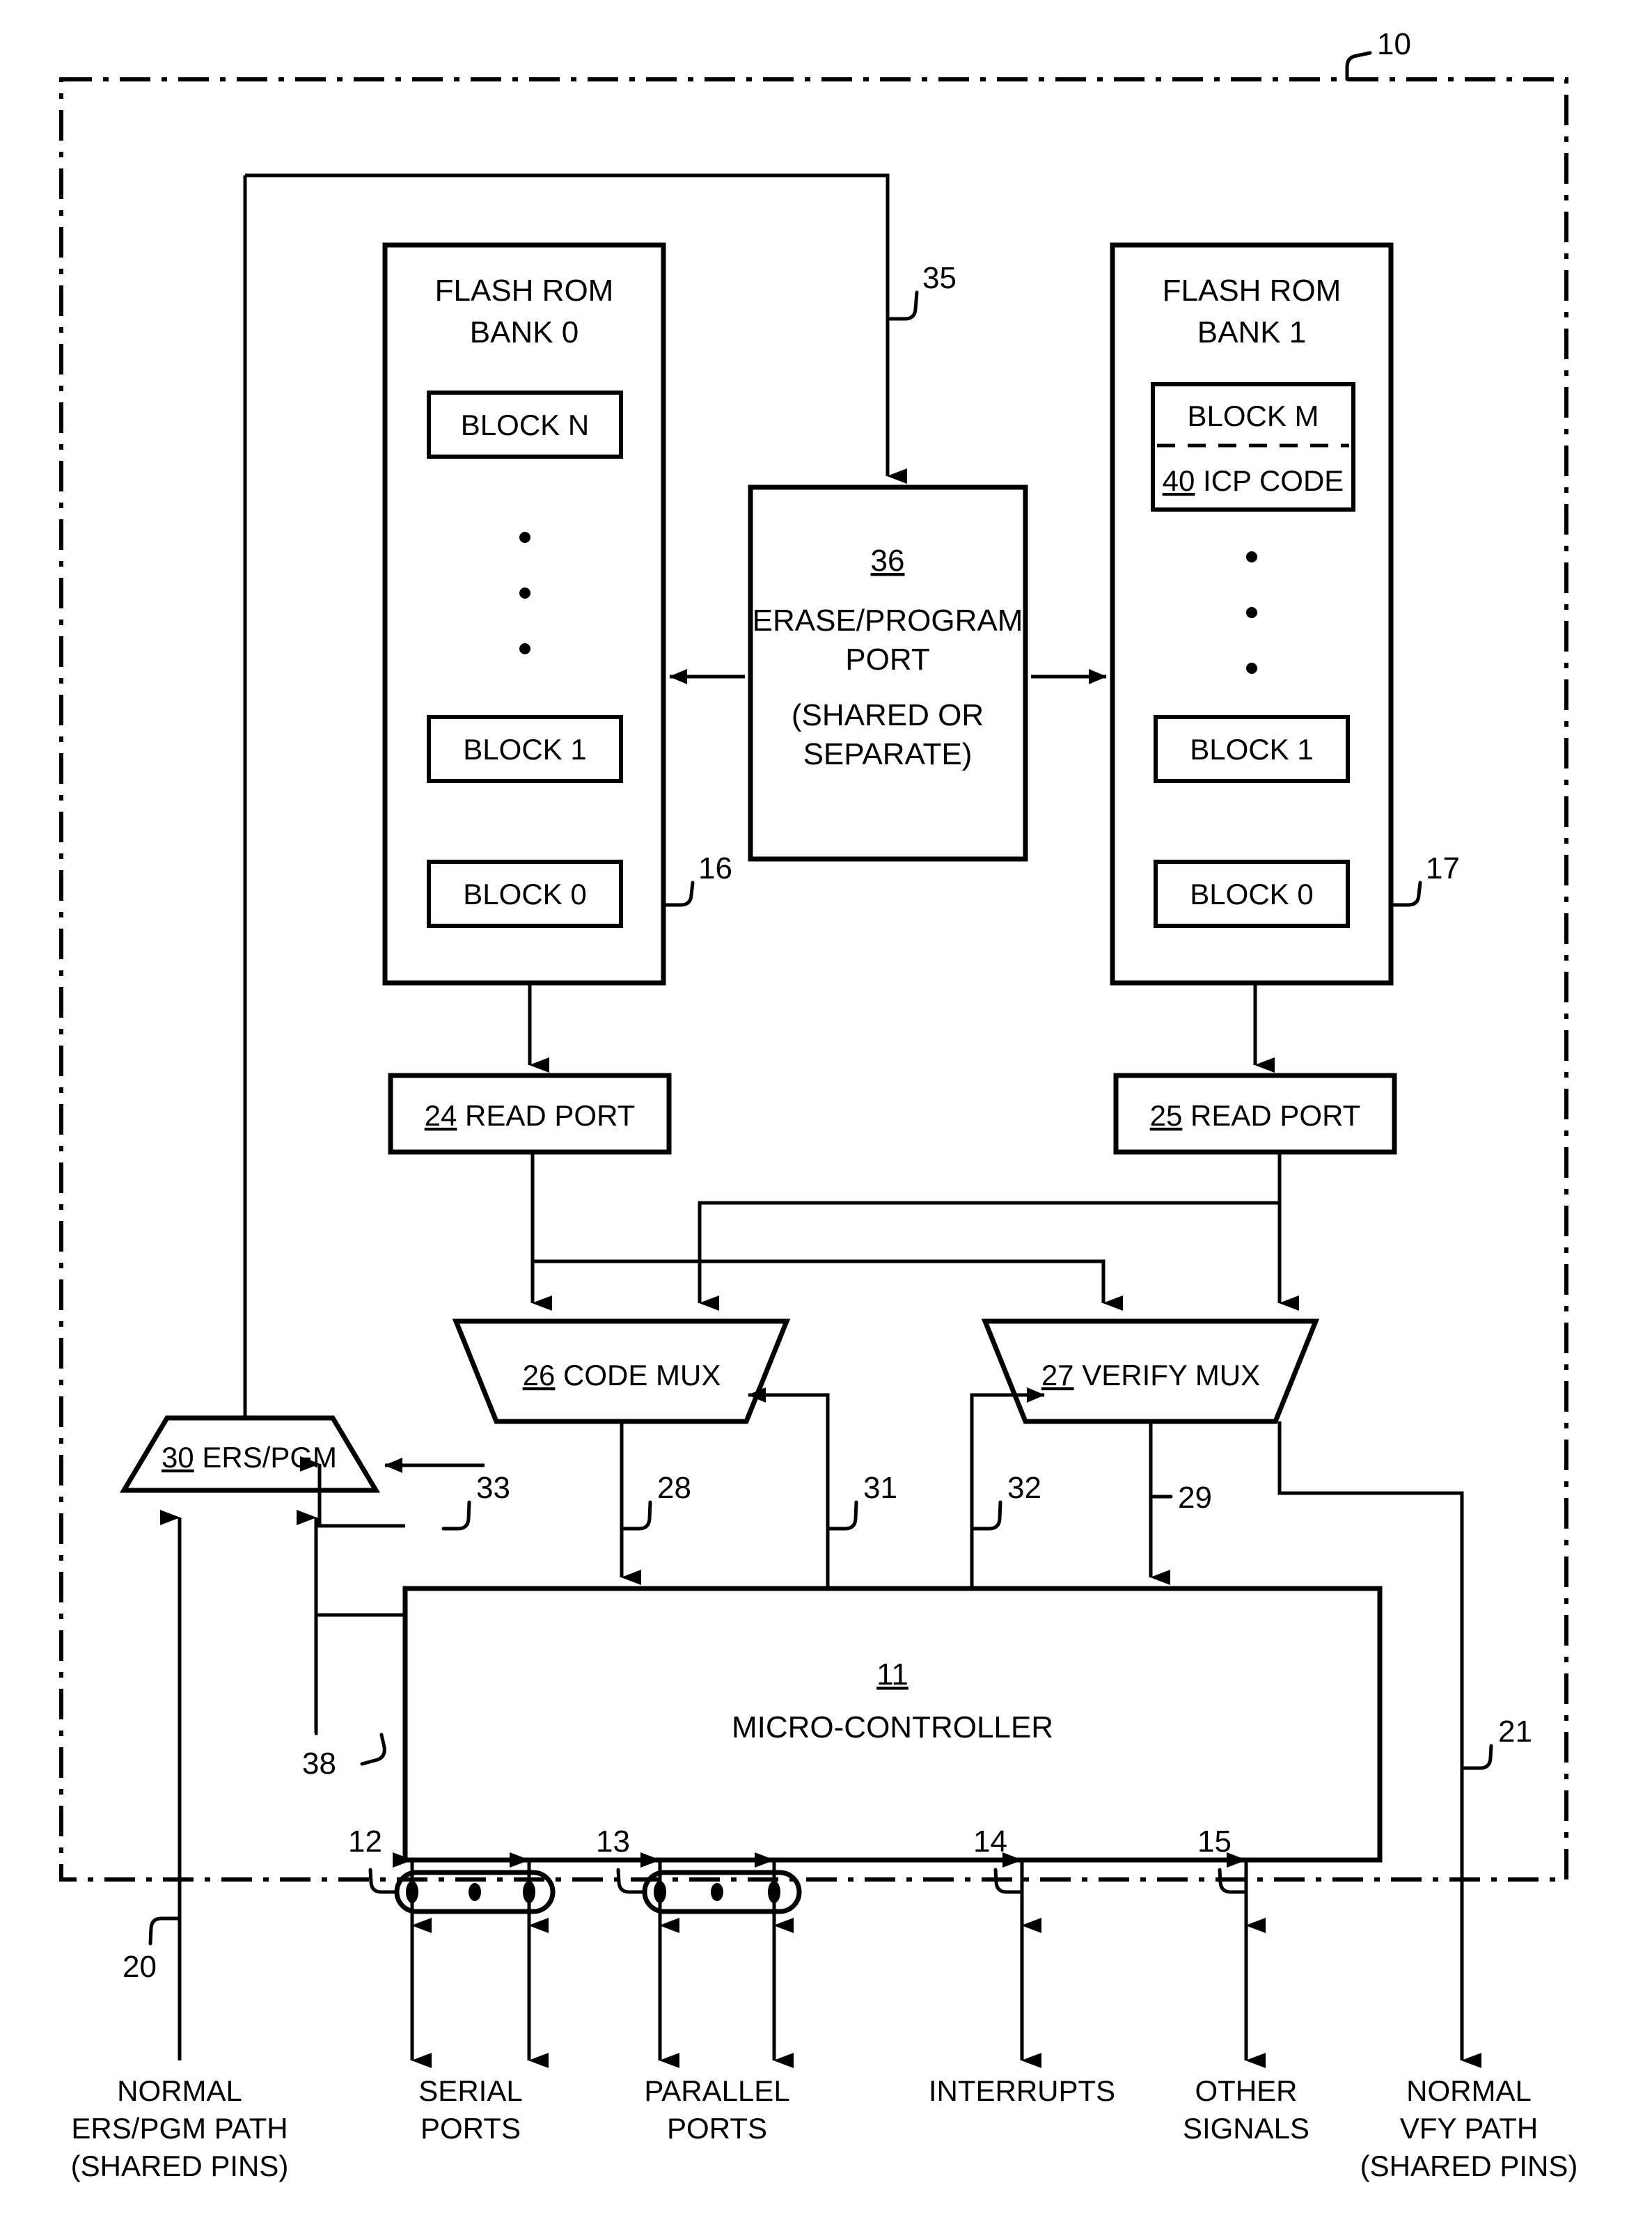 The image size is (1652, 2215). What do you see at coordinates (888, 754) in the screenshot?
I see `erase-program-port-line-4: SEPARATE)` at bounding box center [888, 754].